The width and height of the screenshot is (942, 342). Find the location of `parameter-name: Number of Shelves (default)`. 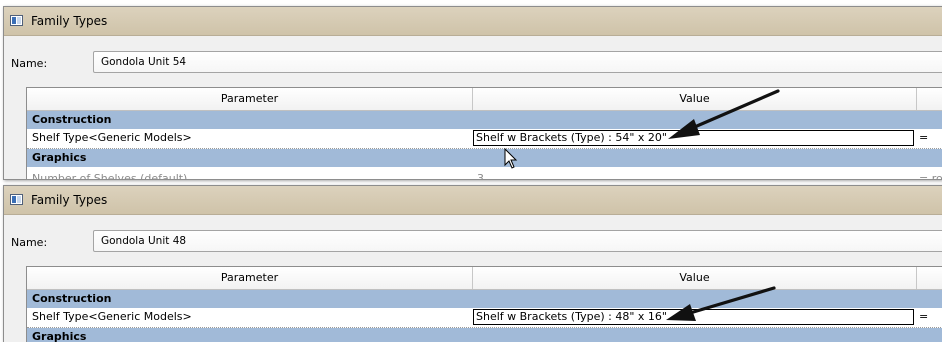

parameter-name: Number of Shelves (default) is located at coordinates (110, 176).